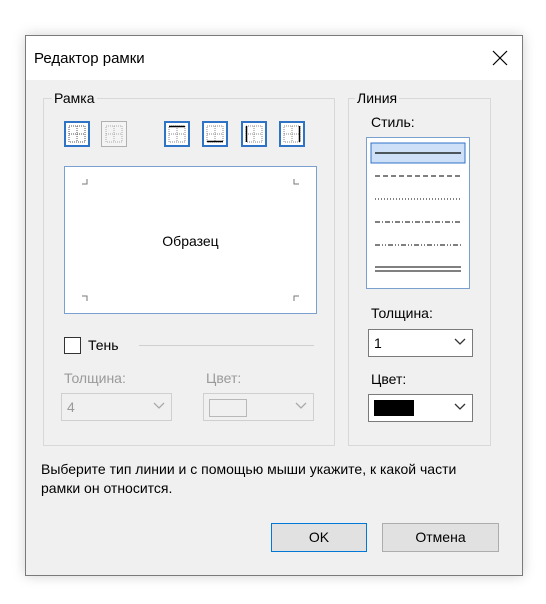 This screenshot has height=604, width=546. I want to click on left-border-icon, so click(254, 134).